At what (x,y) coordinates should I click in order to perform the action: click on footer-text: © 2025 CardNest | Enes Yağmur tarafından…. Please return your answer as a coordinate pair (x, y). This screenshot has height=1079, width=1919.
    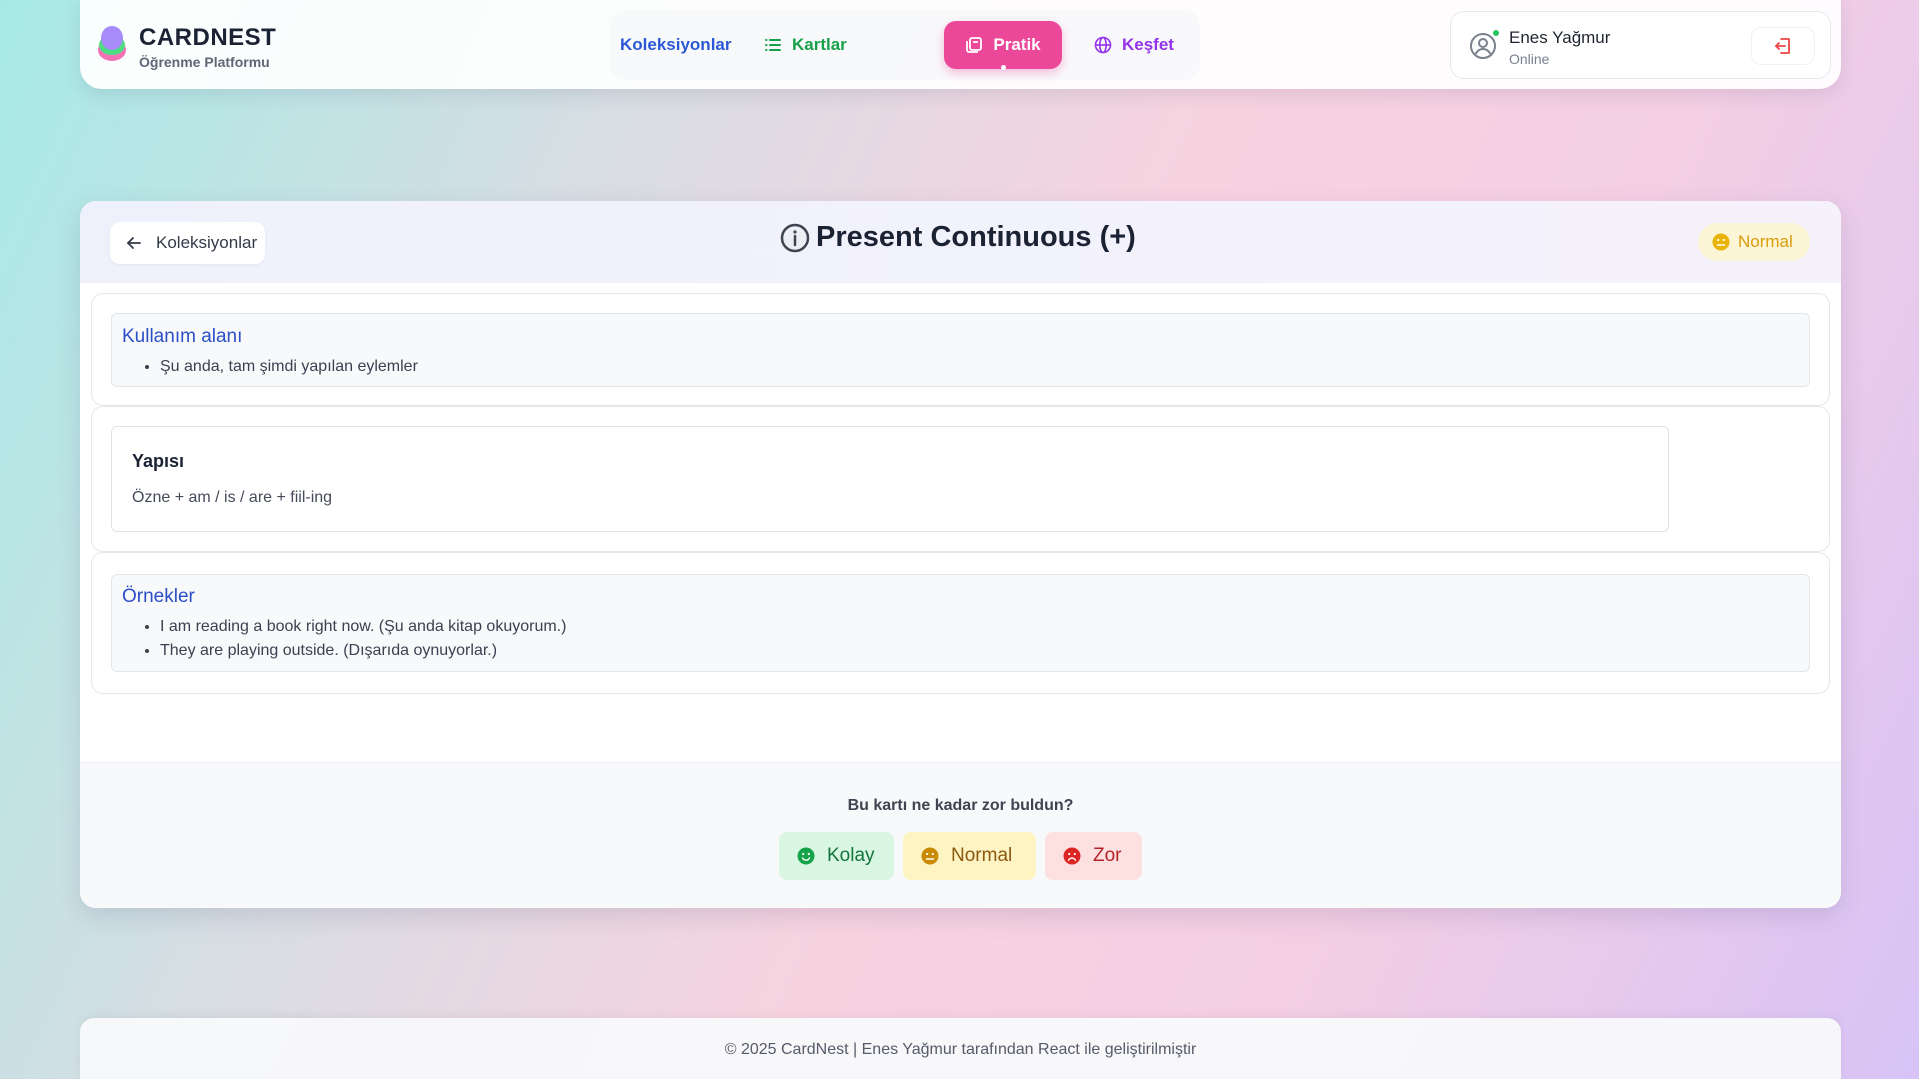
    Looking at the image, I should click on (960, 1049).